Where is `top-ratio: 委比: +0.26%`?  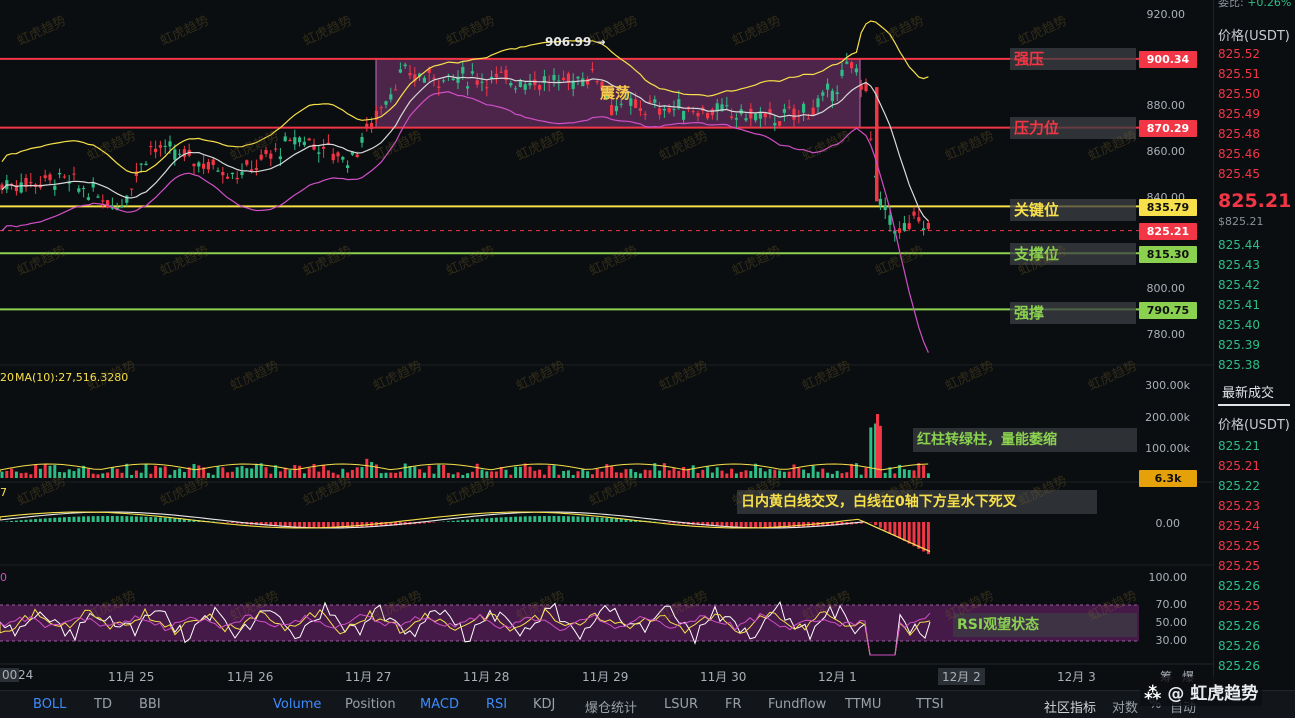
top-ratio: 委比: +0.26% is located at coordinates (1254, 5).